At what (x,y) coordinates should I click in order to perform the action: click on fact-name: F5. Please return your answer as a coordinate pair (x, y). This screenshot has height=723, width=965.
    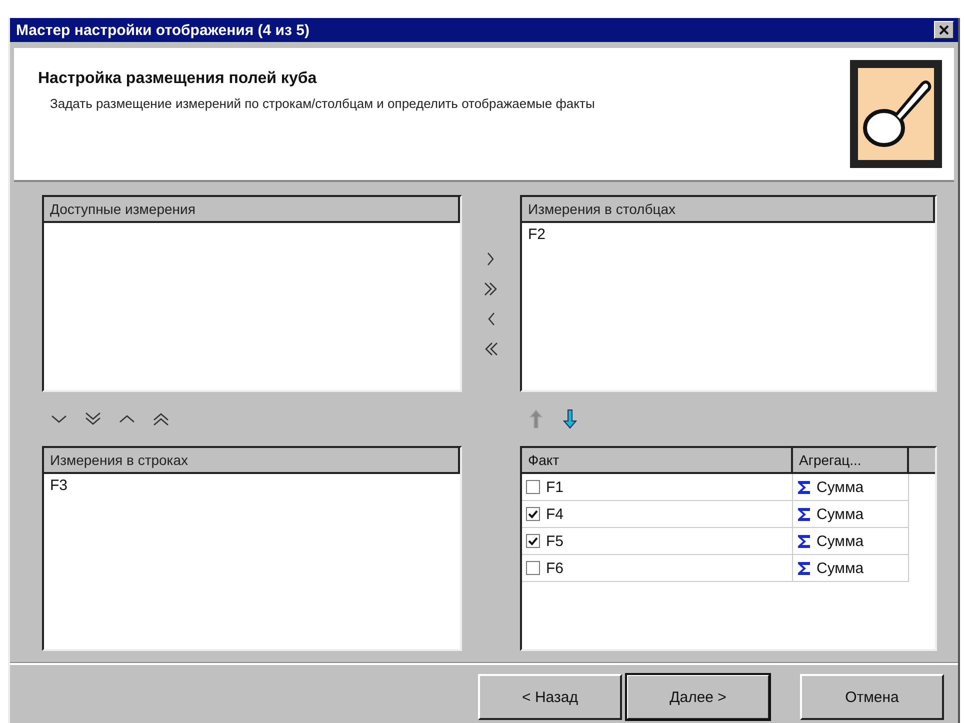
    Looking at the image, I should click on (555, 541).